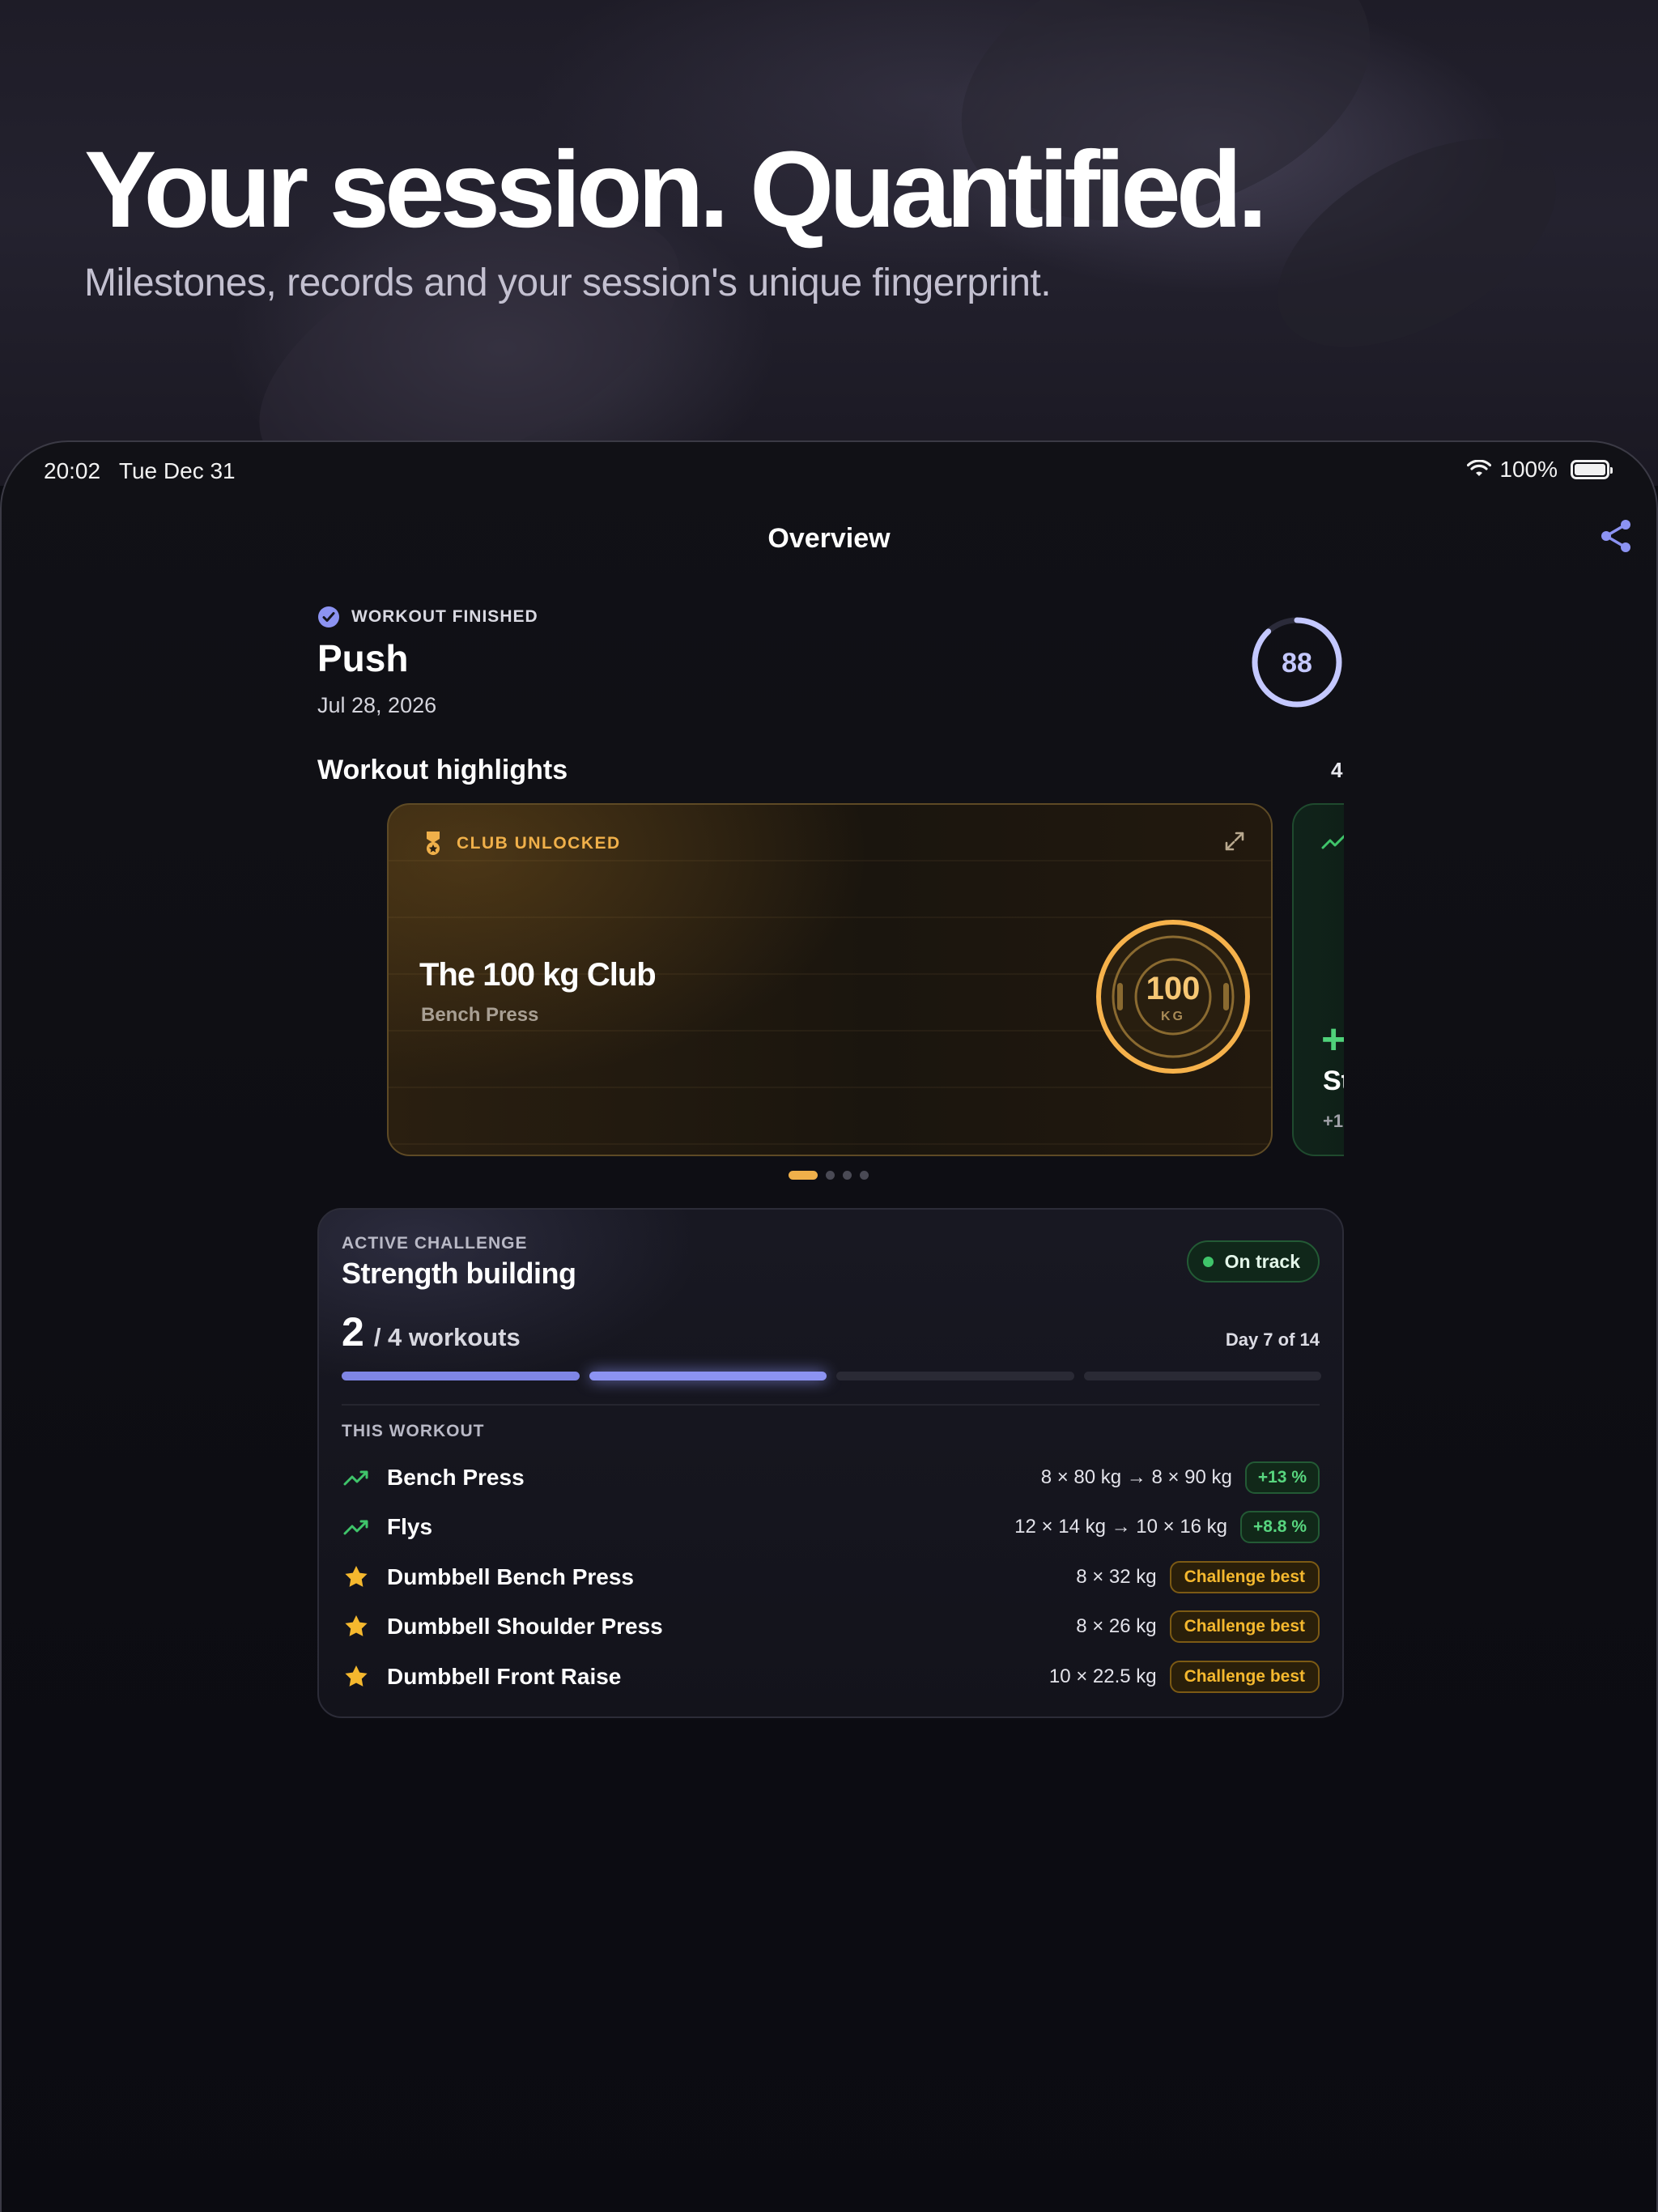 Image resolution: width=1658 pixels, height=2212 pixels. What do you see at coordinates (1116, 1627) in the screenshot?
I see `exercise-detail: 8 × 26 kg` at bounding box center [1116, 1627].